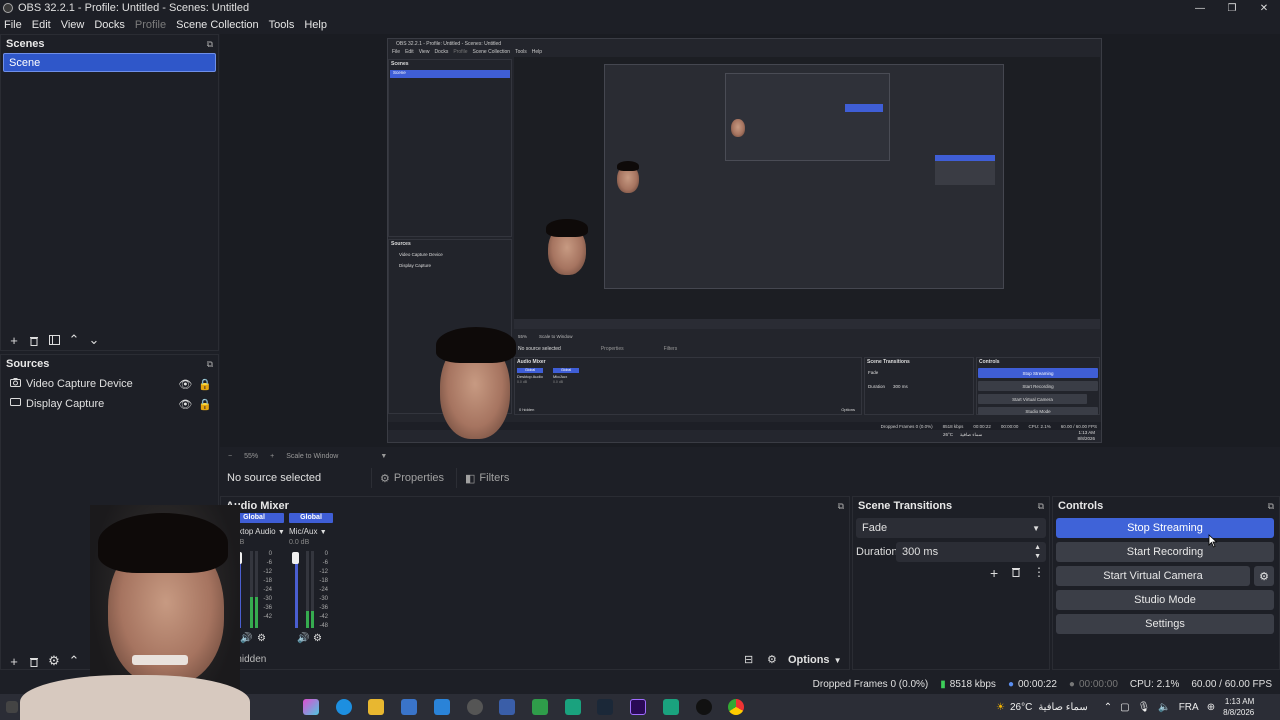 Image resolution: width=1280 pixels, height=720 pixels. I want to click on add-transition-icon: +, so click(994, 573).